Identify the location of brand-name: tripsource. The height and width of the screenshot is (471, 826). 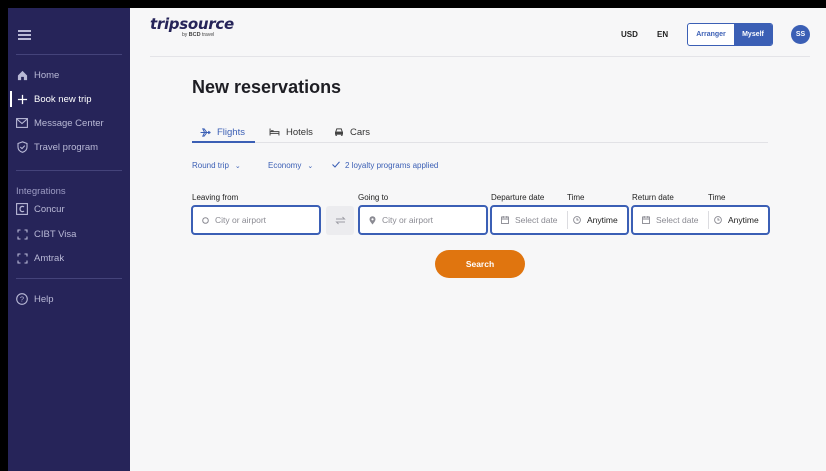
(192, 24).